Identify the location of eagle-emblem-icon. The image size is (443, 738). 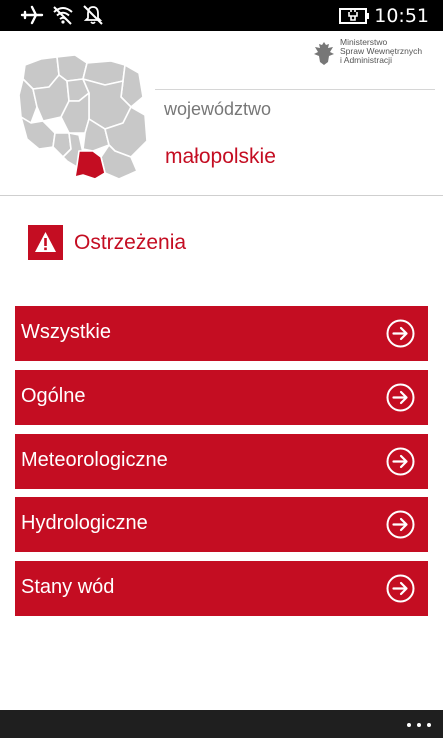
(324, 53).